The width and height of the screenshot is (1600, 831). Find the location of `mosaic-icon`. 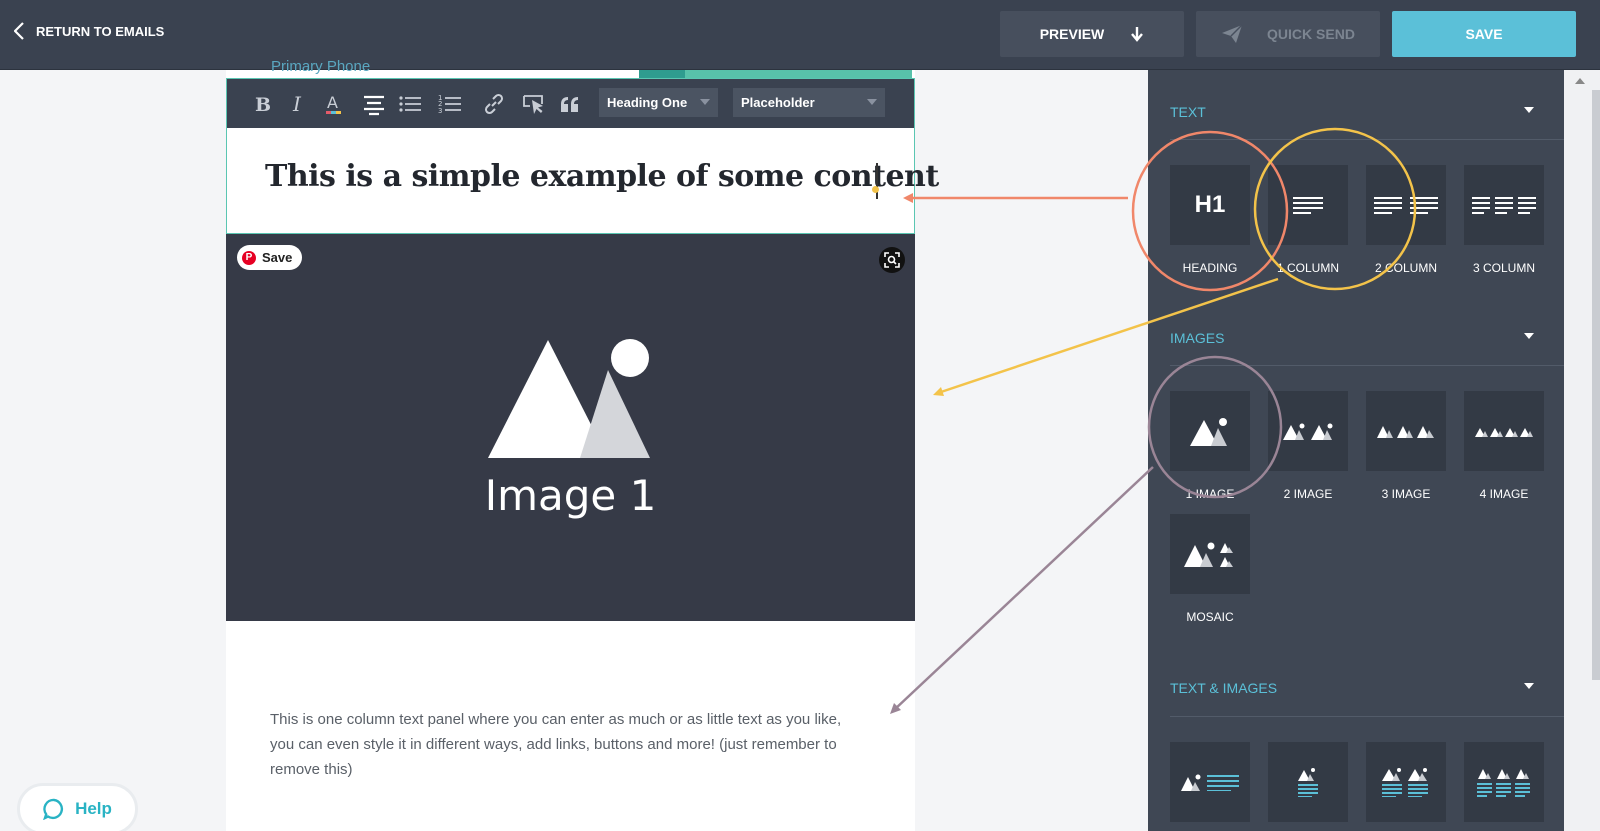

mosaic-icon is located at coordinates (1208, 554).